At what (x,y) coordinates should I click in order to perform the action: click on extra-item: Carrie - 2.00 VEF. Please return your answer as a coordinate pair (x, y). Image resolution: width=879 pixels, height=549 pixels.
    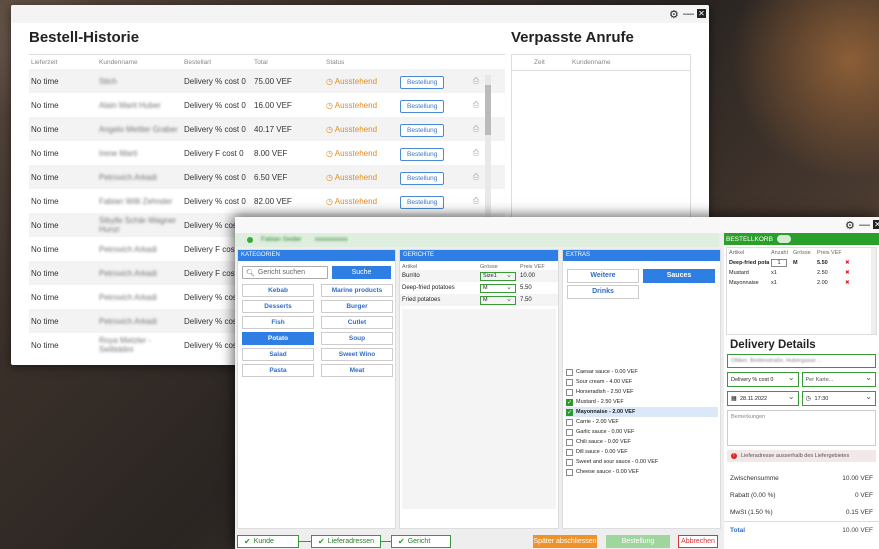
    Looking at the image, I should click on (642, 422).